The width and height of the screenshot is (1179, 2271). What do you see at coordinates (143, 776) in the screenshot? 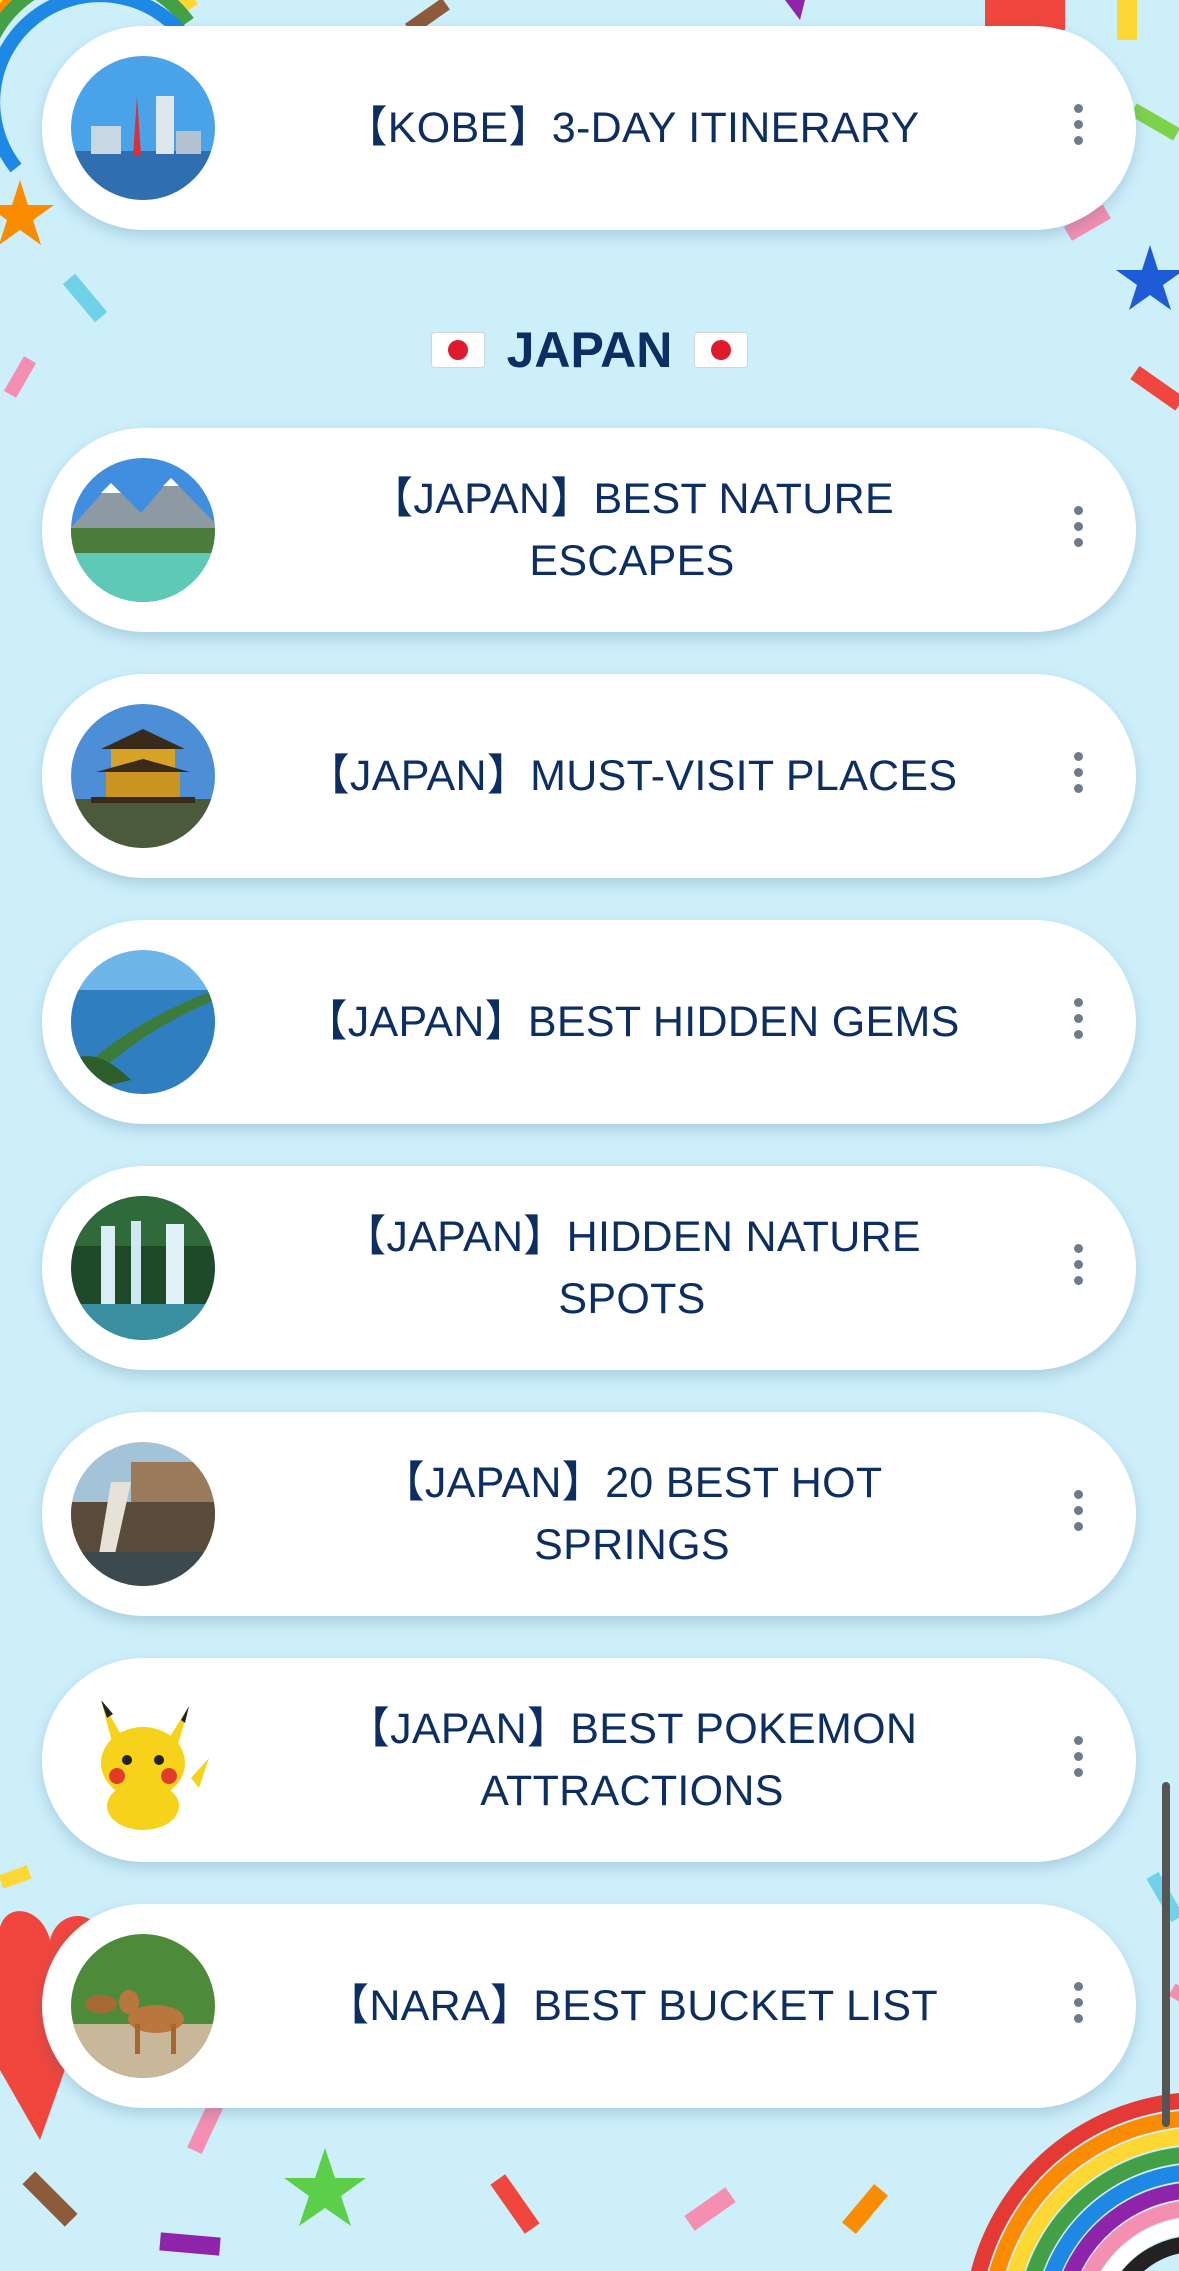
I see `golden-pavilion-photo` at bounding box center [143, 776].